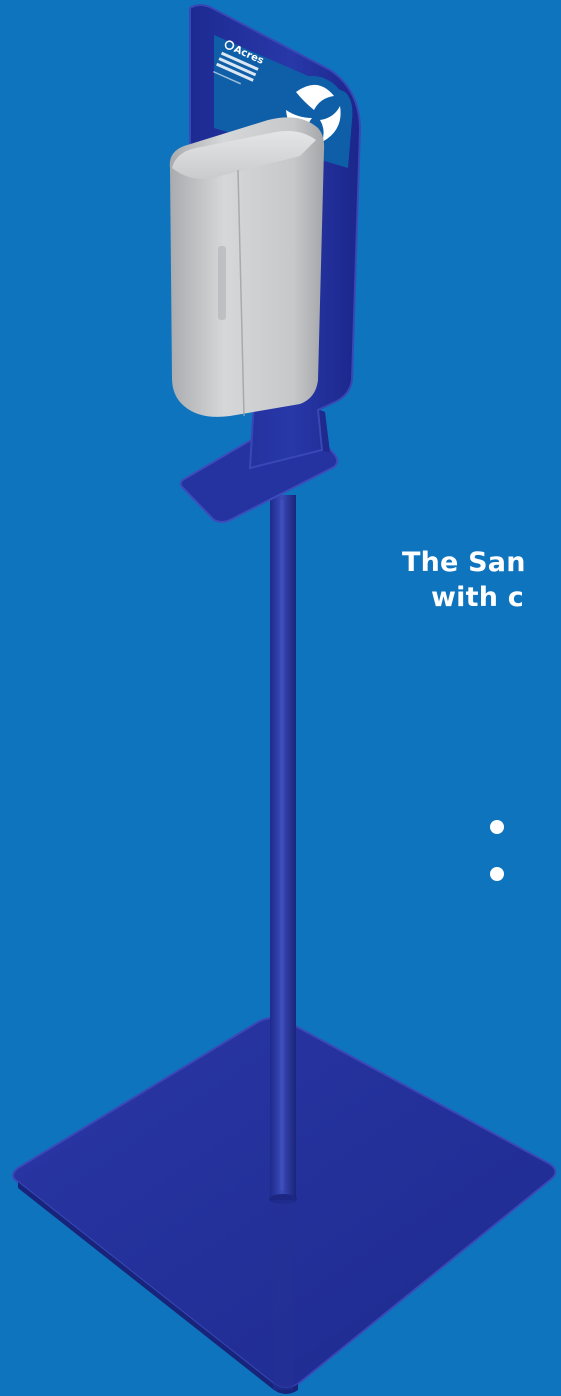  What do you see at coordinates (464, 562) in the screenshot?
I see `headline-line-1: The San` at bounding box center [464, 562].